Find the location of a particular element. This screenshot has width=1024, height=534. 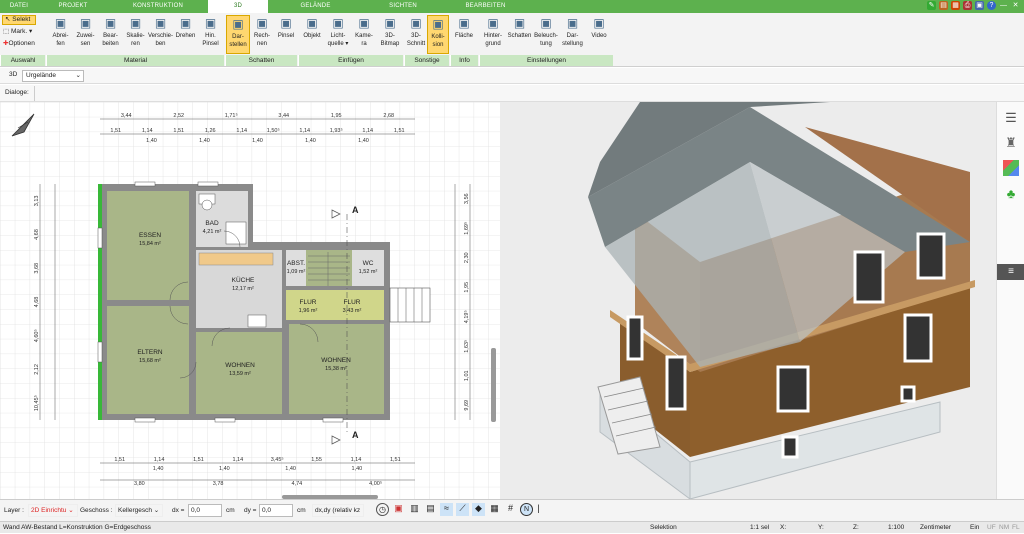

video-icon: ▣ is located at coordinates (398, 509).